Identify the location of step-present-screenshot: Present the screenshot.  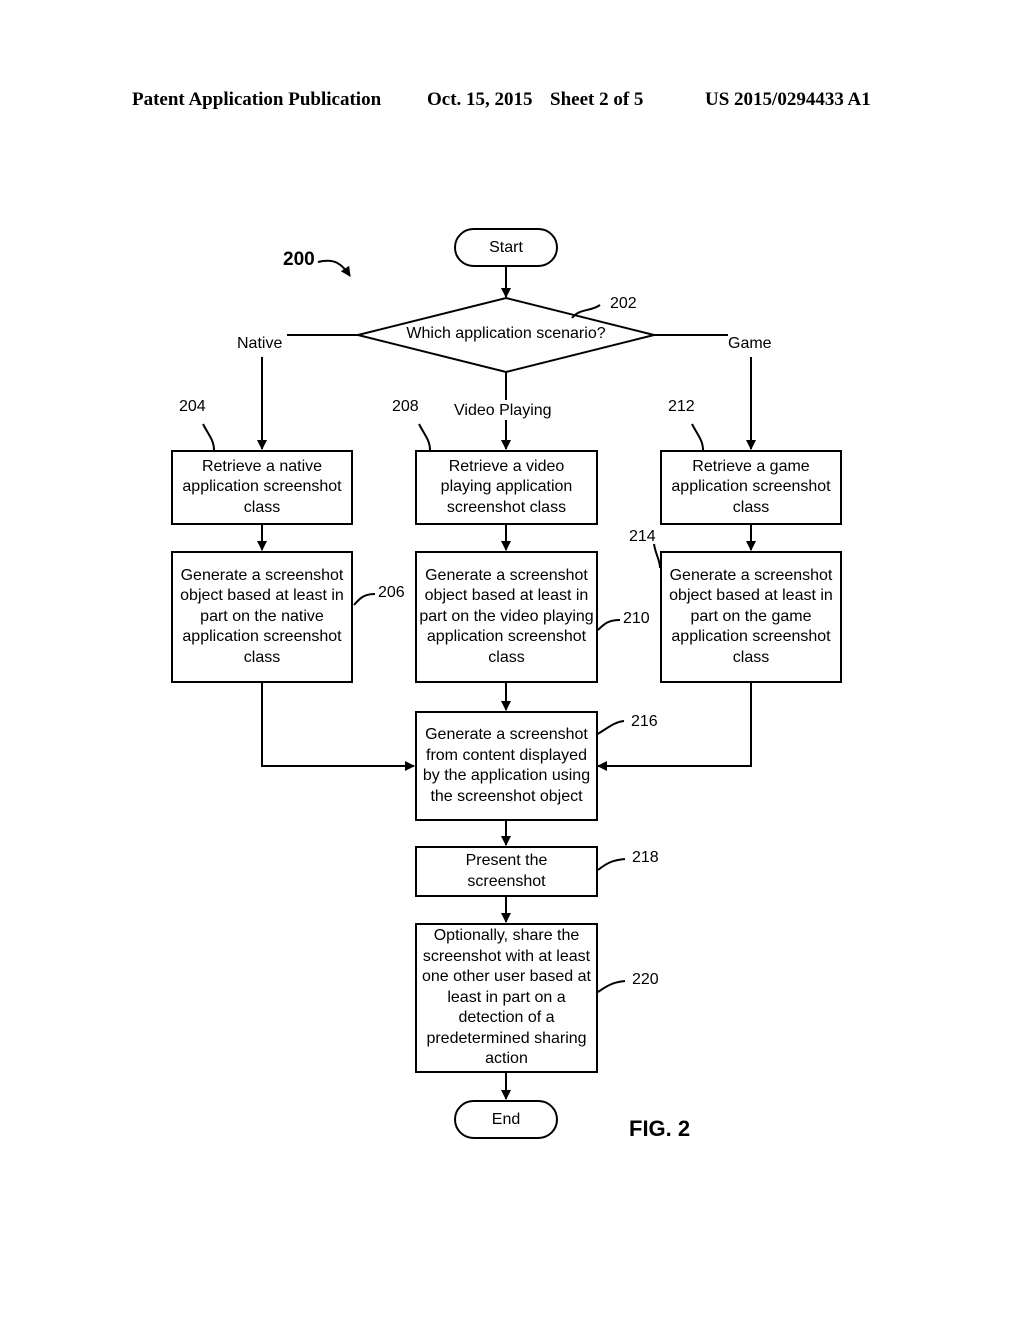
(506, 871).